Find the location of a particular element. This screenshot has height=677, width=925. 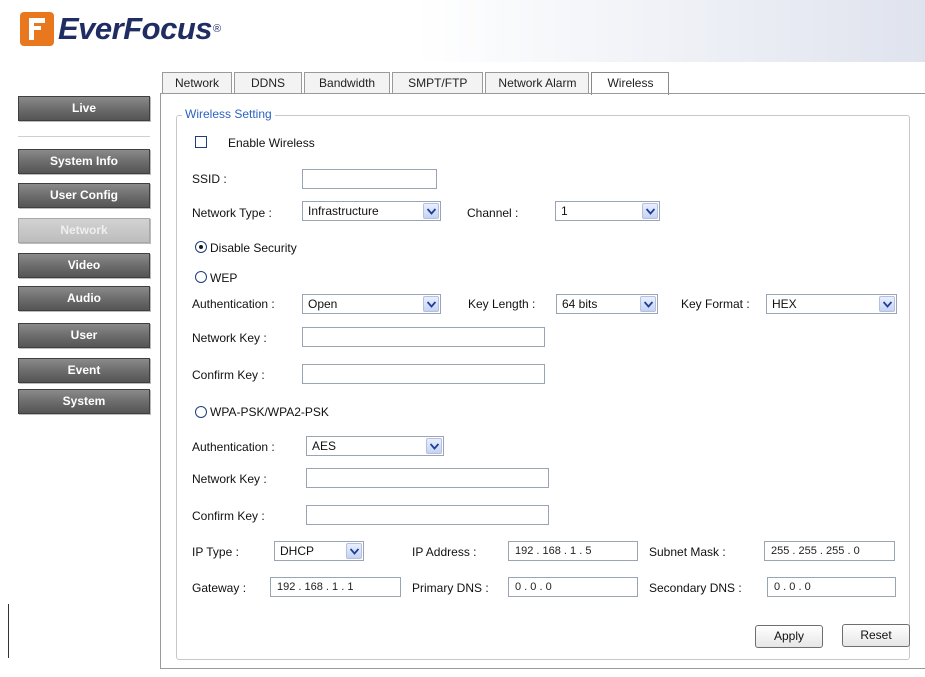

tab-network-alarm: Network Alarm is located at coordinates (537, 83).